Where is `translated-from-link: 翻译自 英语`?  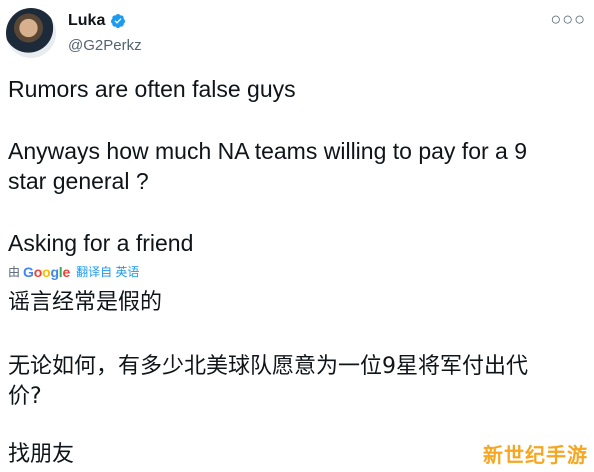
translated-from-link: 翻译自 英语 is located at coordinates (107, 271).